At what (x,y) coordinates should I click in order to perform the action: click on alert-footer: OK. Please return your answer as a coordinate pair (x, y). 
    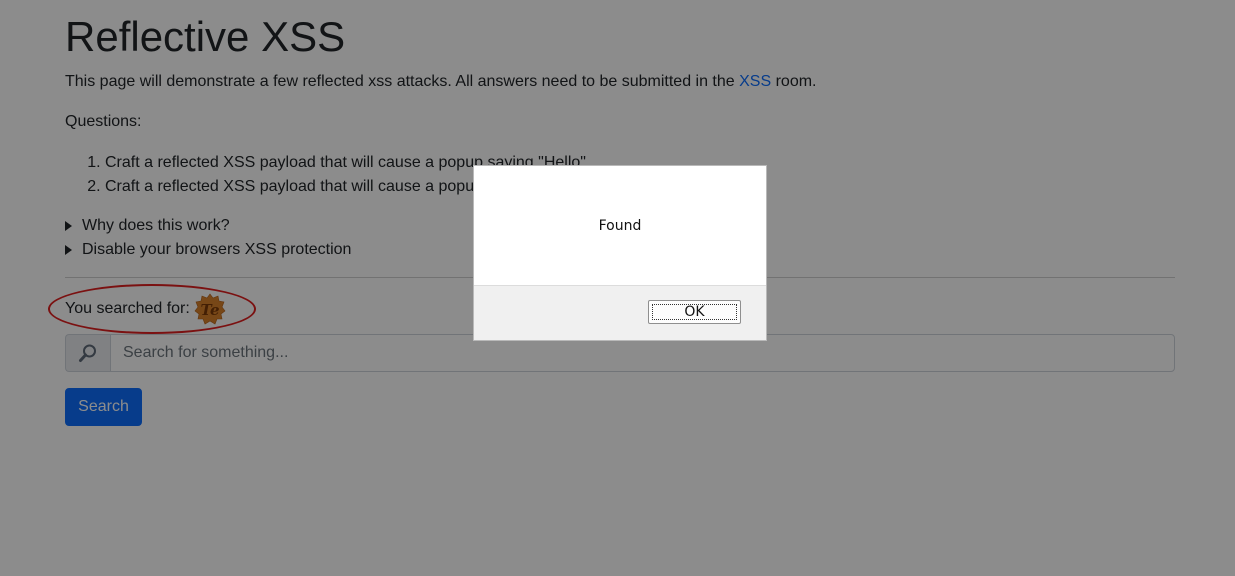
    Looking at the image, I should click on (620, 312).